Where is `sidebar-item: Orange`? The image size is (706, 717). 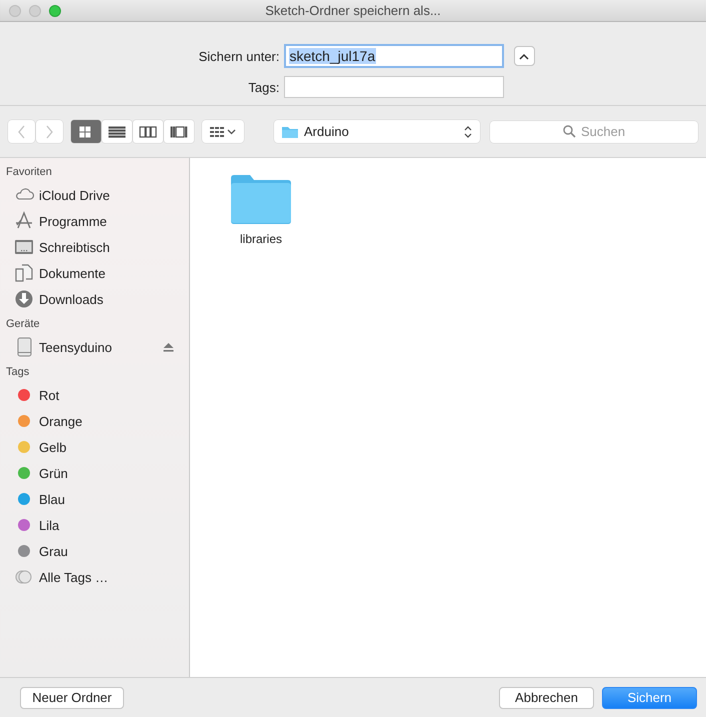 sidebar-item: Orange is located at coordinates (94, 421).